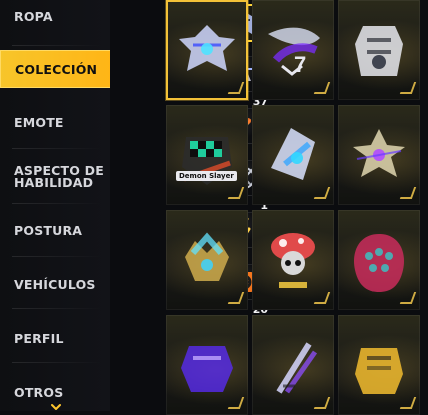  I want to click on armored-backpack-icon, so click(379, 51).